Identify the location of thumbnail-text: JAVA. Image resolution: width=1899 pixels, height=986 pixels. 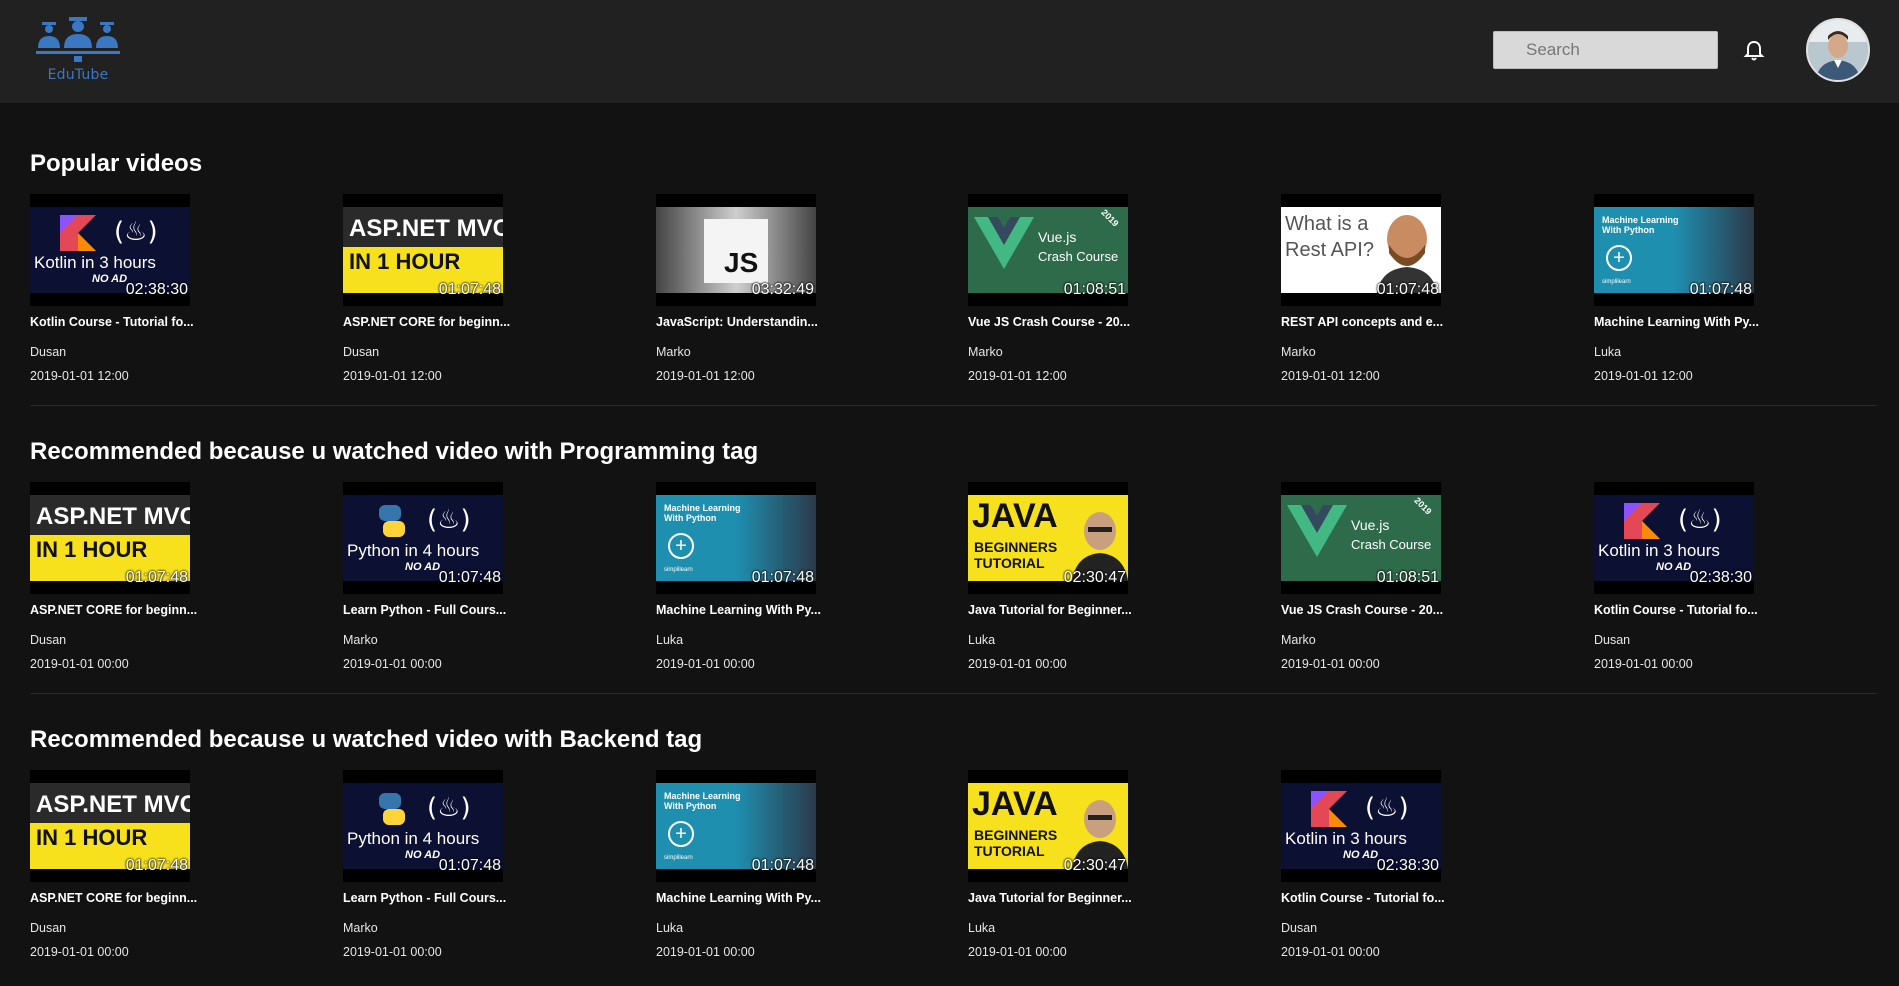
(1015, 516).